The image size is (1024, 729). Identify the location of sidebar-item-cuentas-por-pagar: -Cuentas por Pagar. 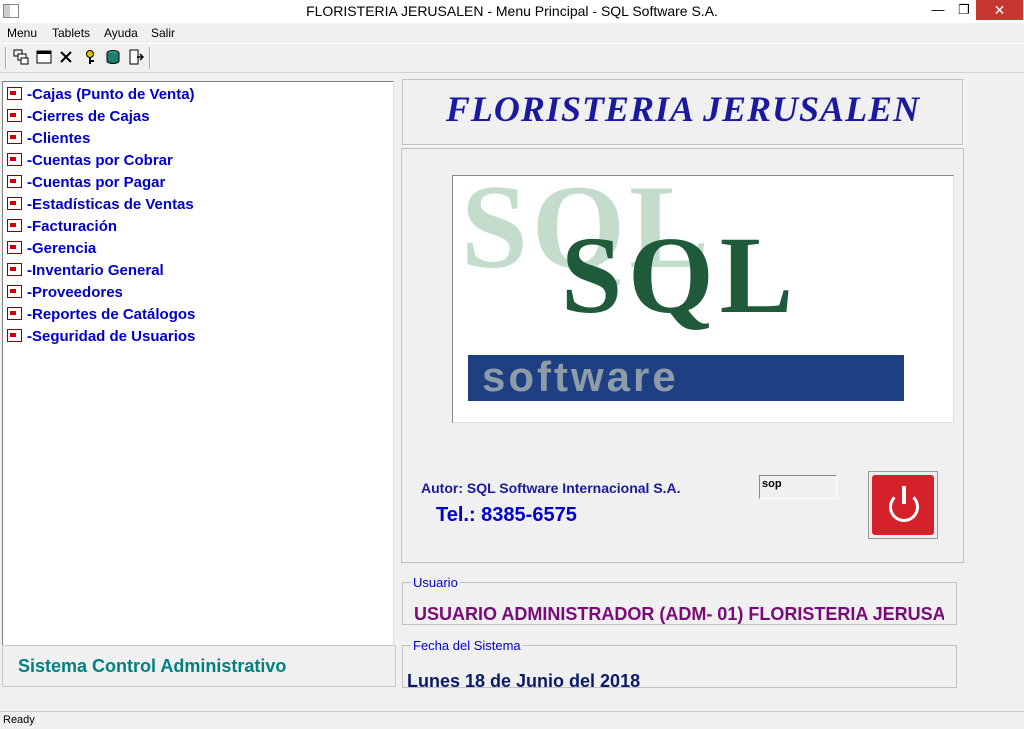
(86, 184).